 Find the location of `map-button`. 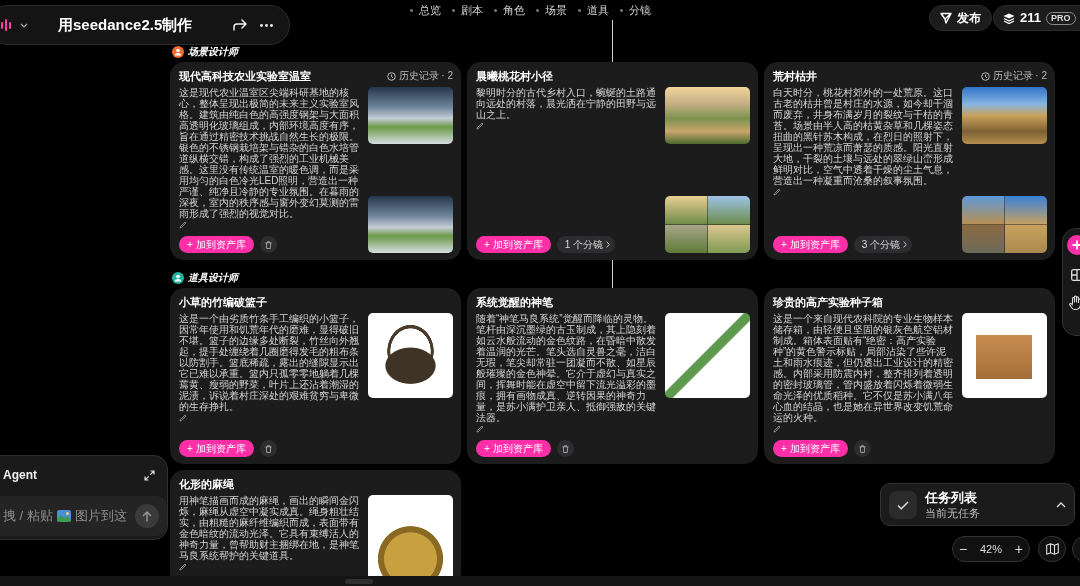

map-button is located at coordinates (1052, 549).